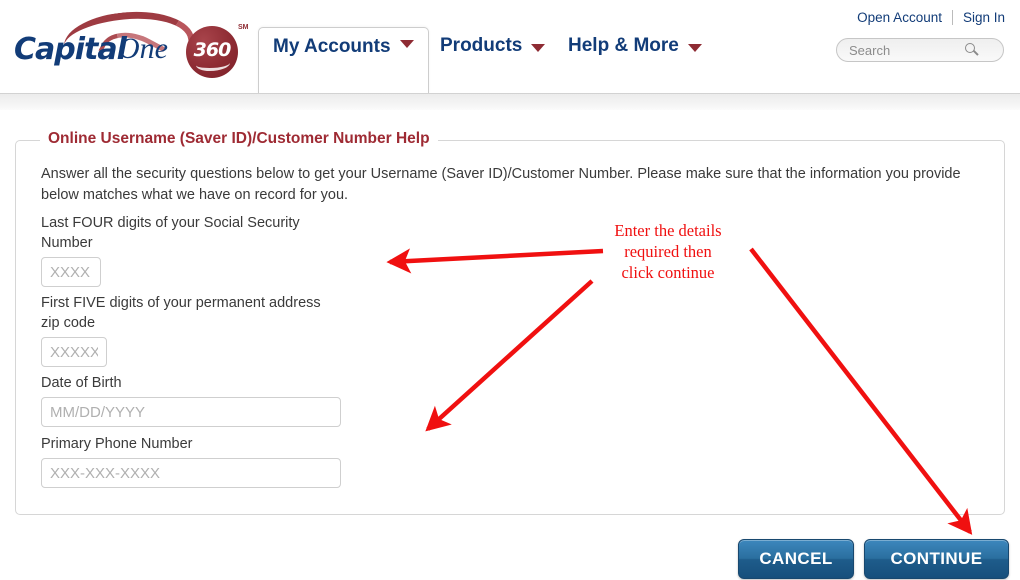 The width and height of the screenshot is (1020, 580). What do you see at coordinates (936, 559) in the screenshot?
I see `continue-button: CONTINUE` at bounding box center [936, 559].